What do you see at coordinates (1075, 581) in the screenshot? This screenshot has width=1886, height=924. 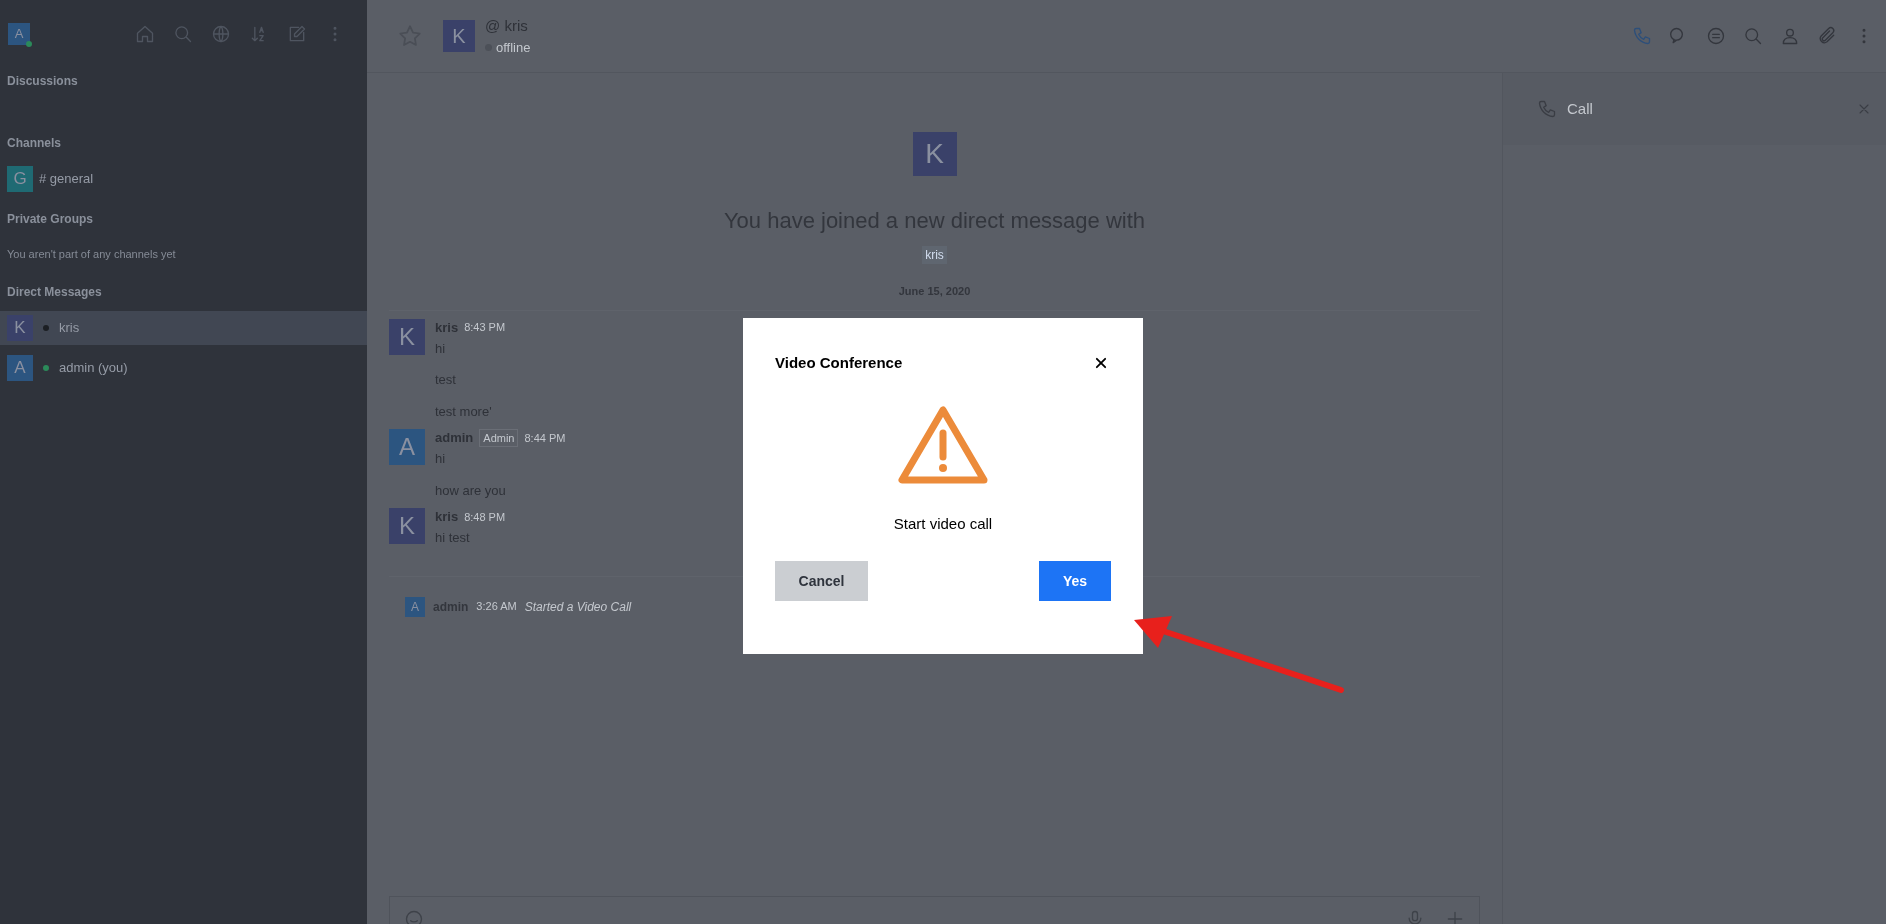 I see `yes-button: Yes` at bounding box center [1075, 581].